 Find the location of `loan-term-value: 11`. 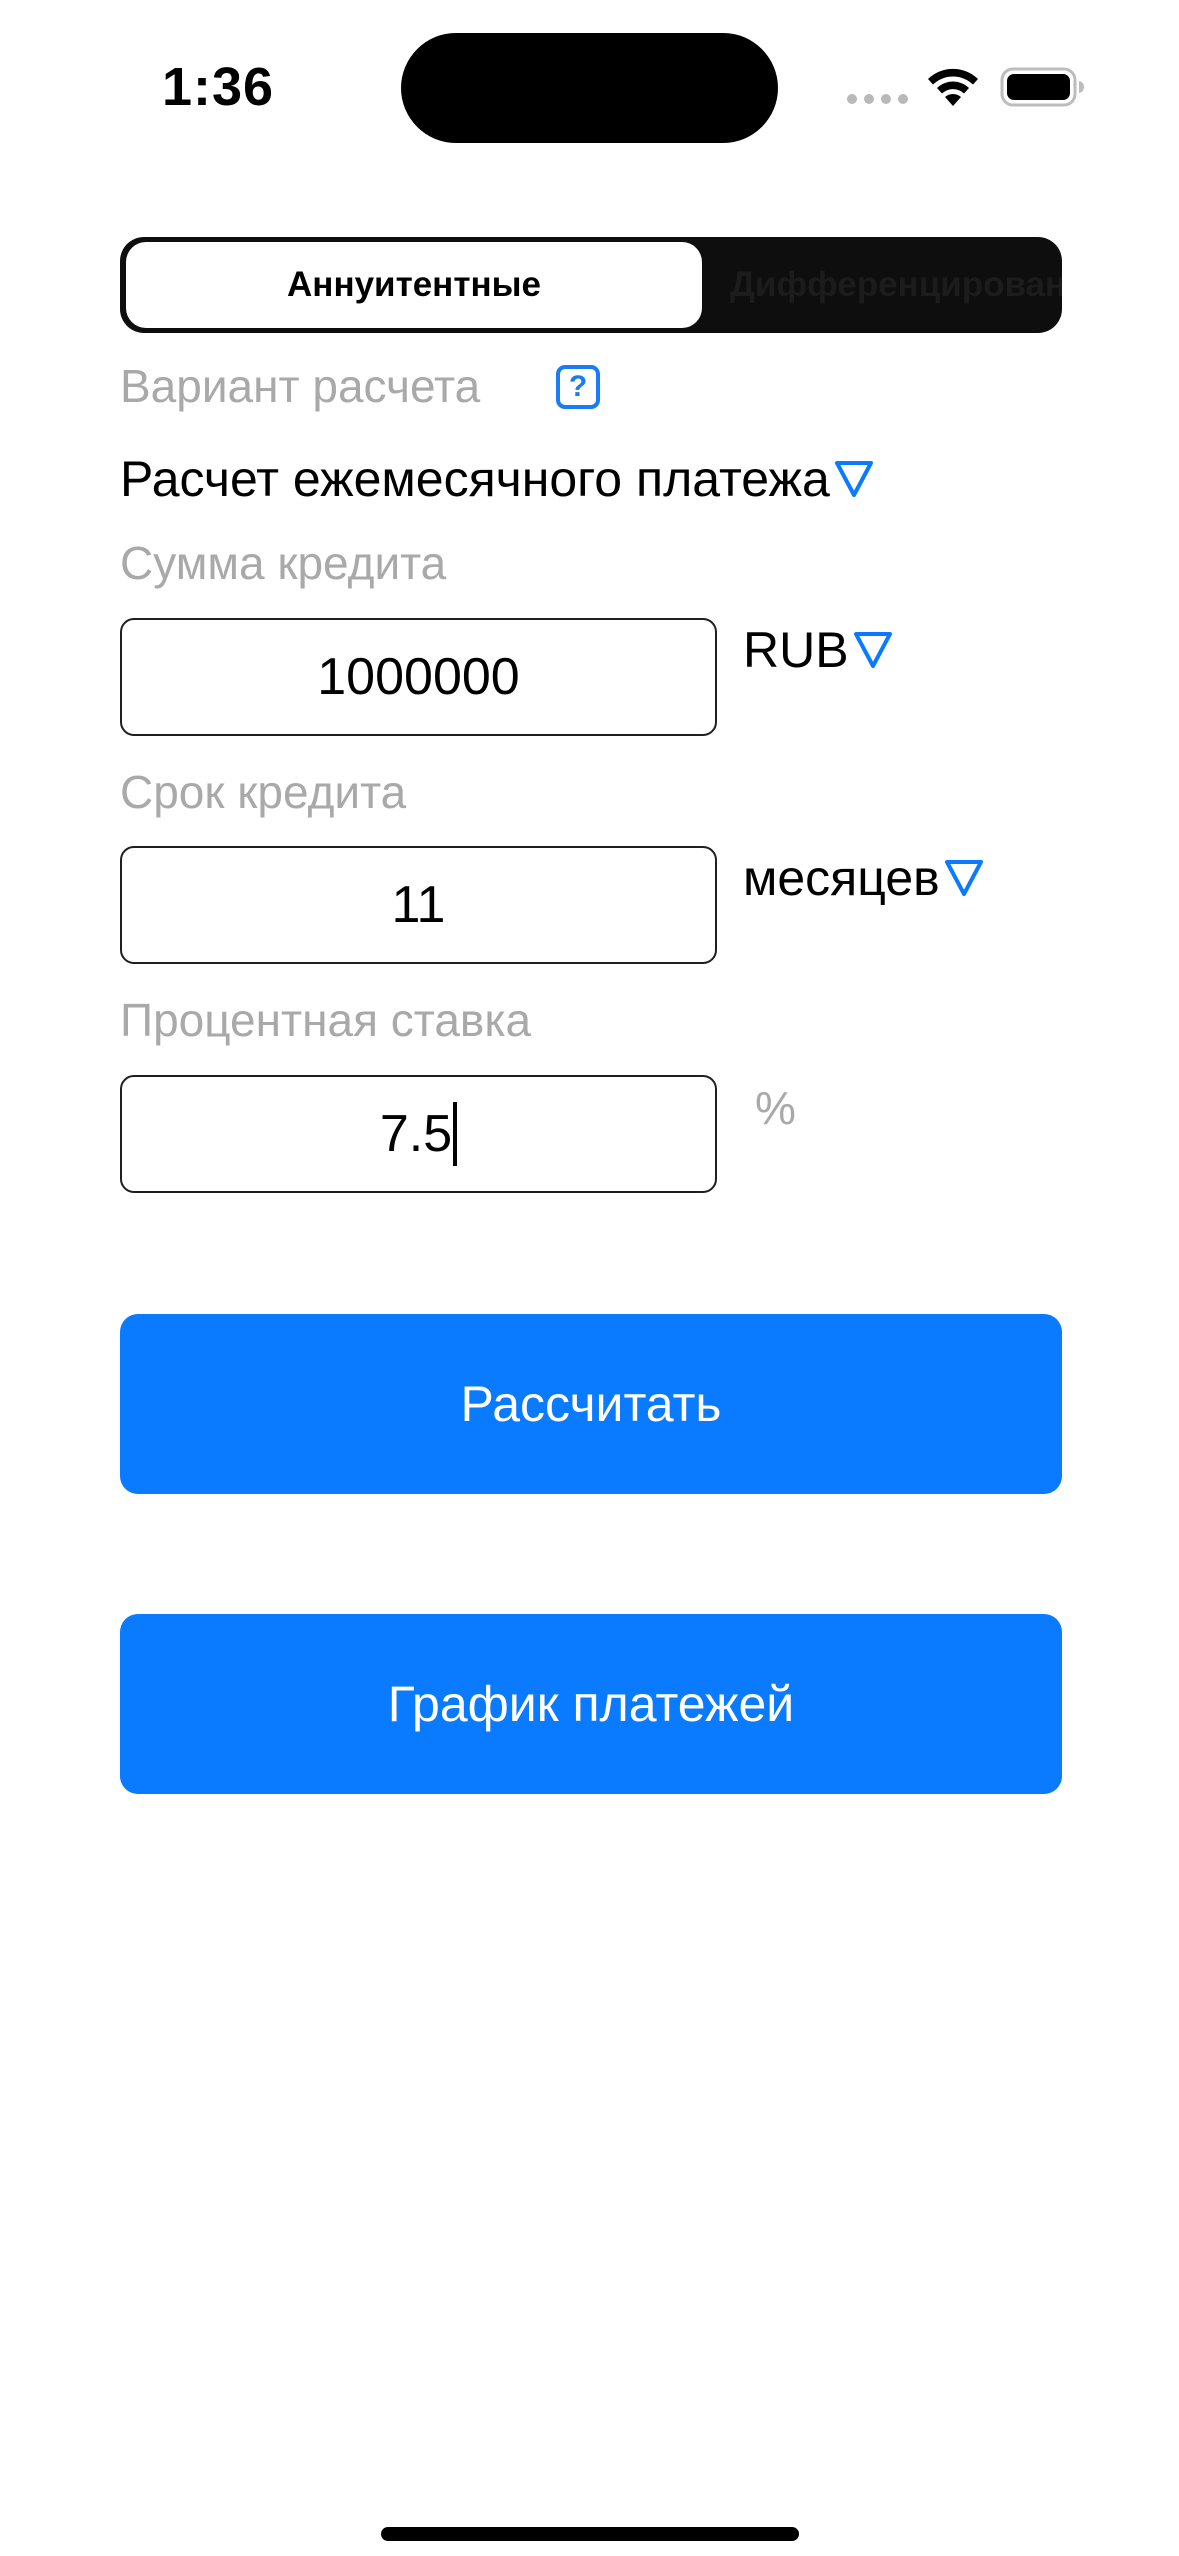

loan-term-value: 11 is located at coordinates (418, 905).